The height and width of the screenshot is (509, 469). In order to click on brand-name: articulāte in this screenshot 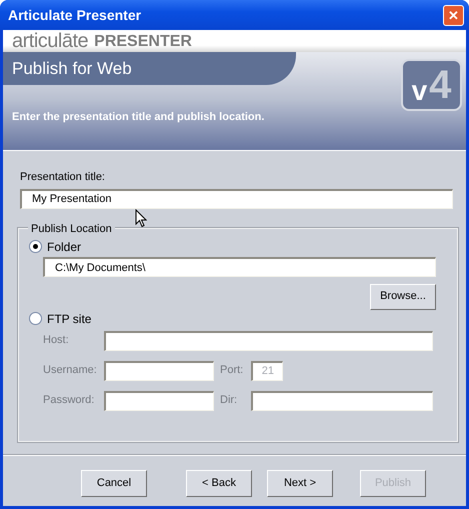, I will do `click(50, 41)`.